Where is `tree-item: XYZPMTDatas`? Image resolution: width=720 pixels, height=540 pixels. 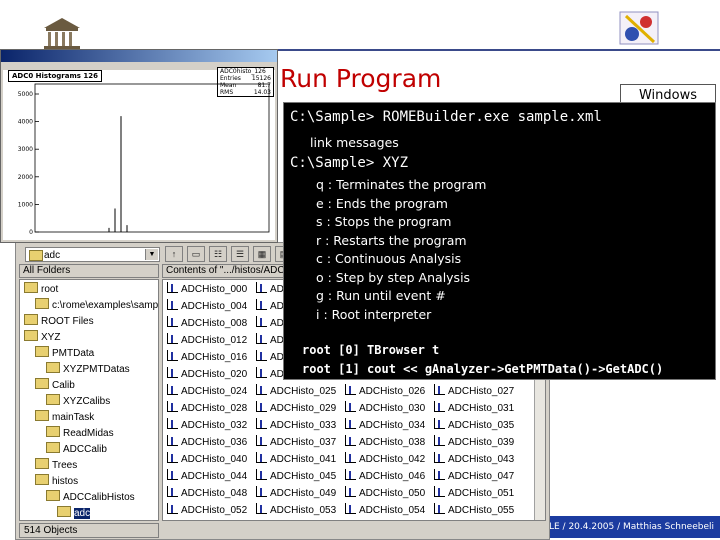 tree-item: XYZPMTDatas is located at coordinates (88, 370).